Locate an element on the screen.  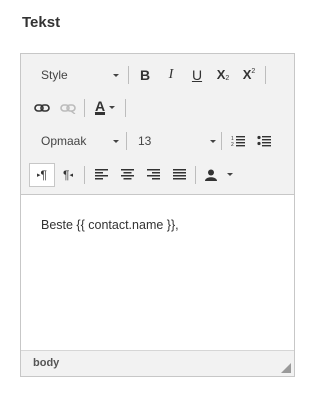
underline-button: U is located at coordinates (197, 75).